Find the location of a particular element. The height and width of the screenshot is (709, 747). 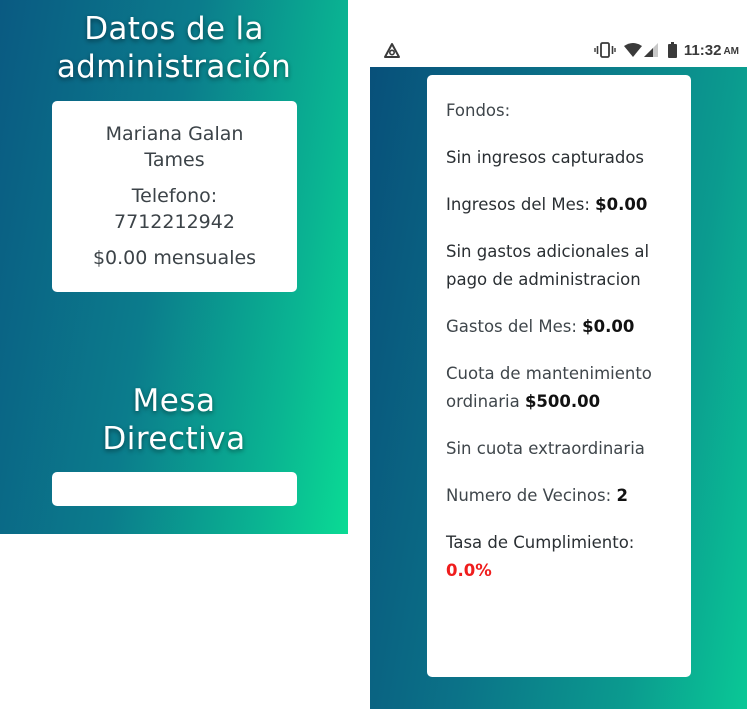

status-time: 11:32 is located at coordinates (702, 50).